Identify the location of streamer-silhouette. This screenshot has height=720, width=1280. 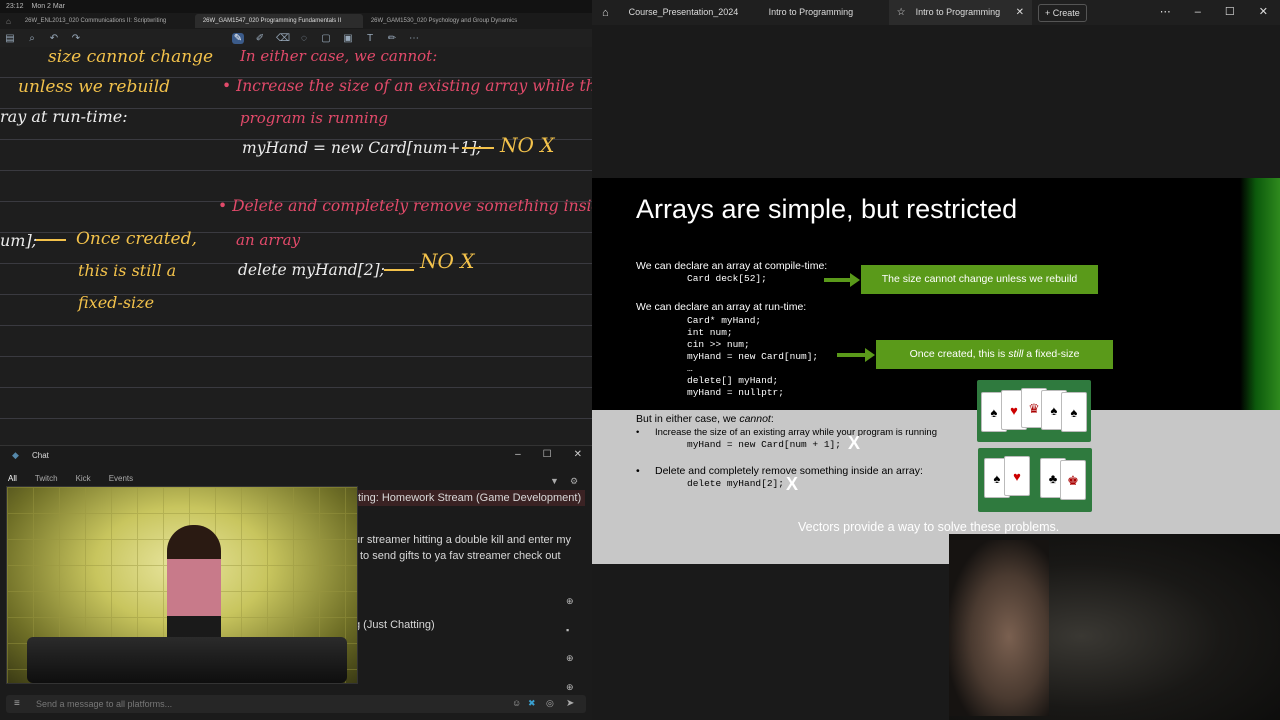
(999, 628).